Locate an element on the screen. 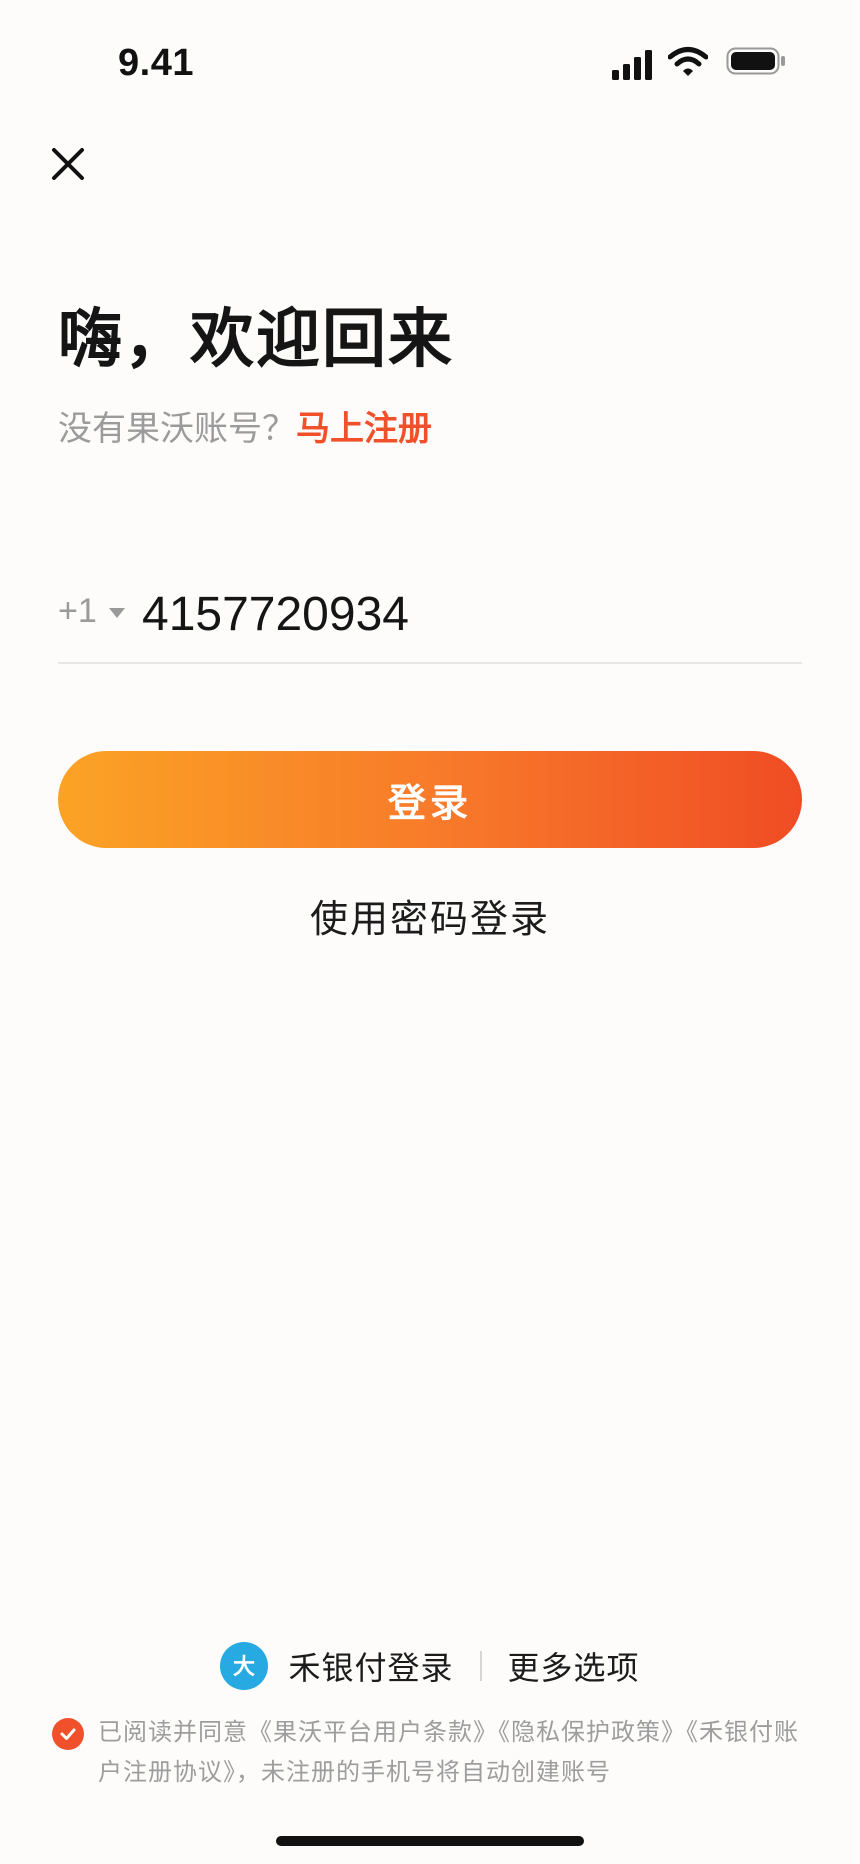  password-login-link: 使用密码登录 is located at coordinates (430, 915).